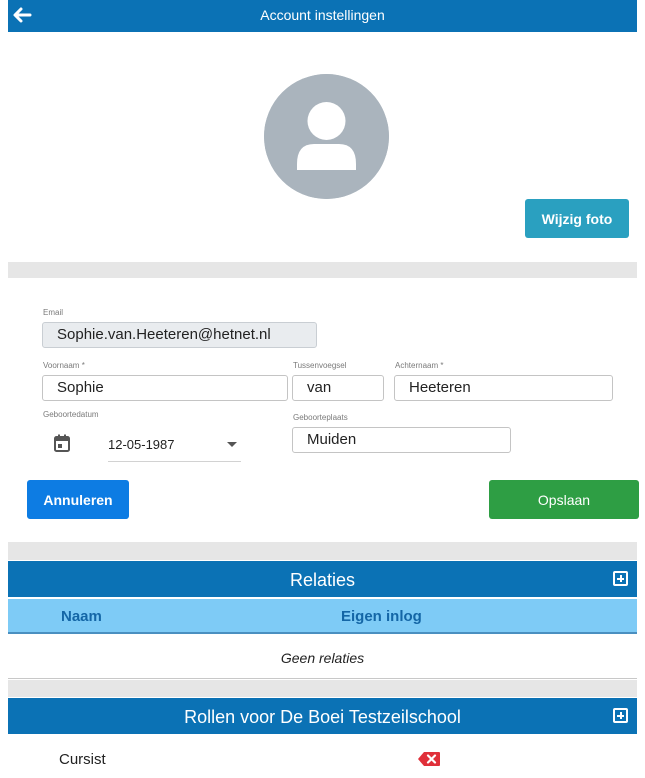 The width and height of the screenshot is (645, 778). I want to click on birth-date-value: 12-05-1987, so click(141, 444).